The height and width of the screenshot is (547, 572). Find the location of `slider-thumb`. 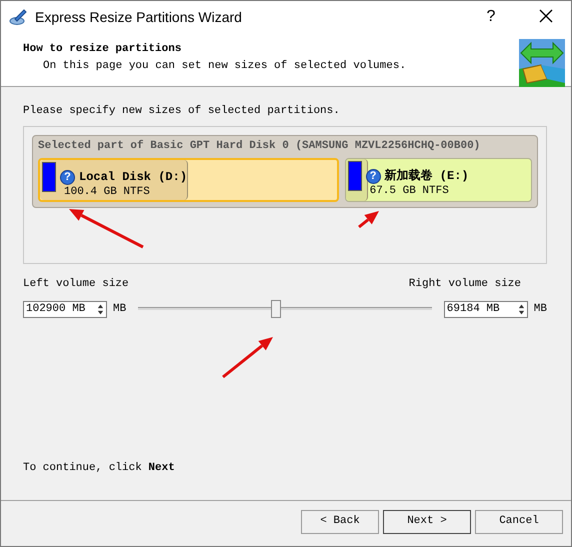

slider-thumb is located at coordinates (276, 309).